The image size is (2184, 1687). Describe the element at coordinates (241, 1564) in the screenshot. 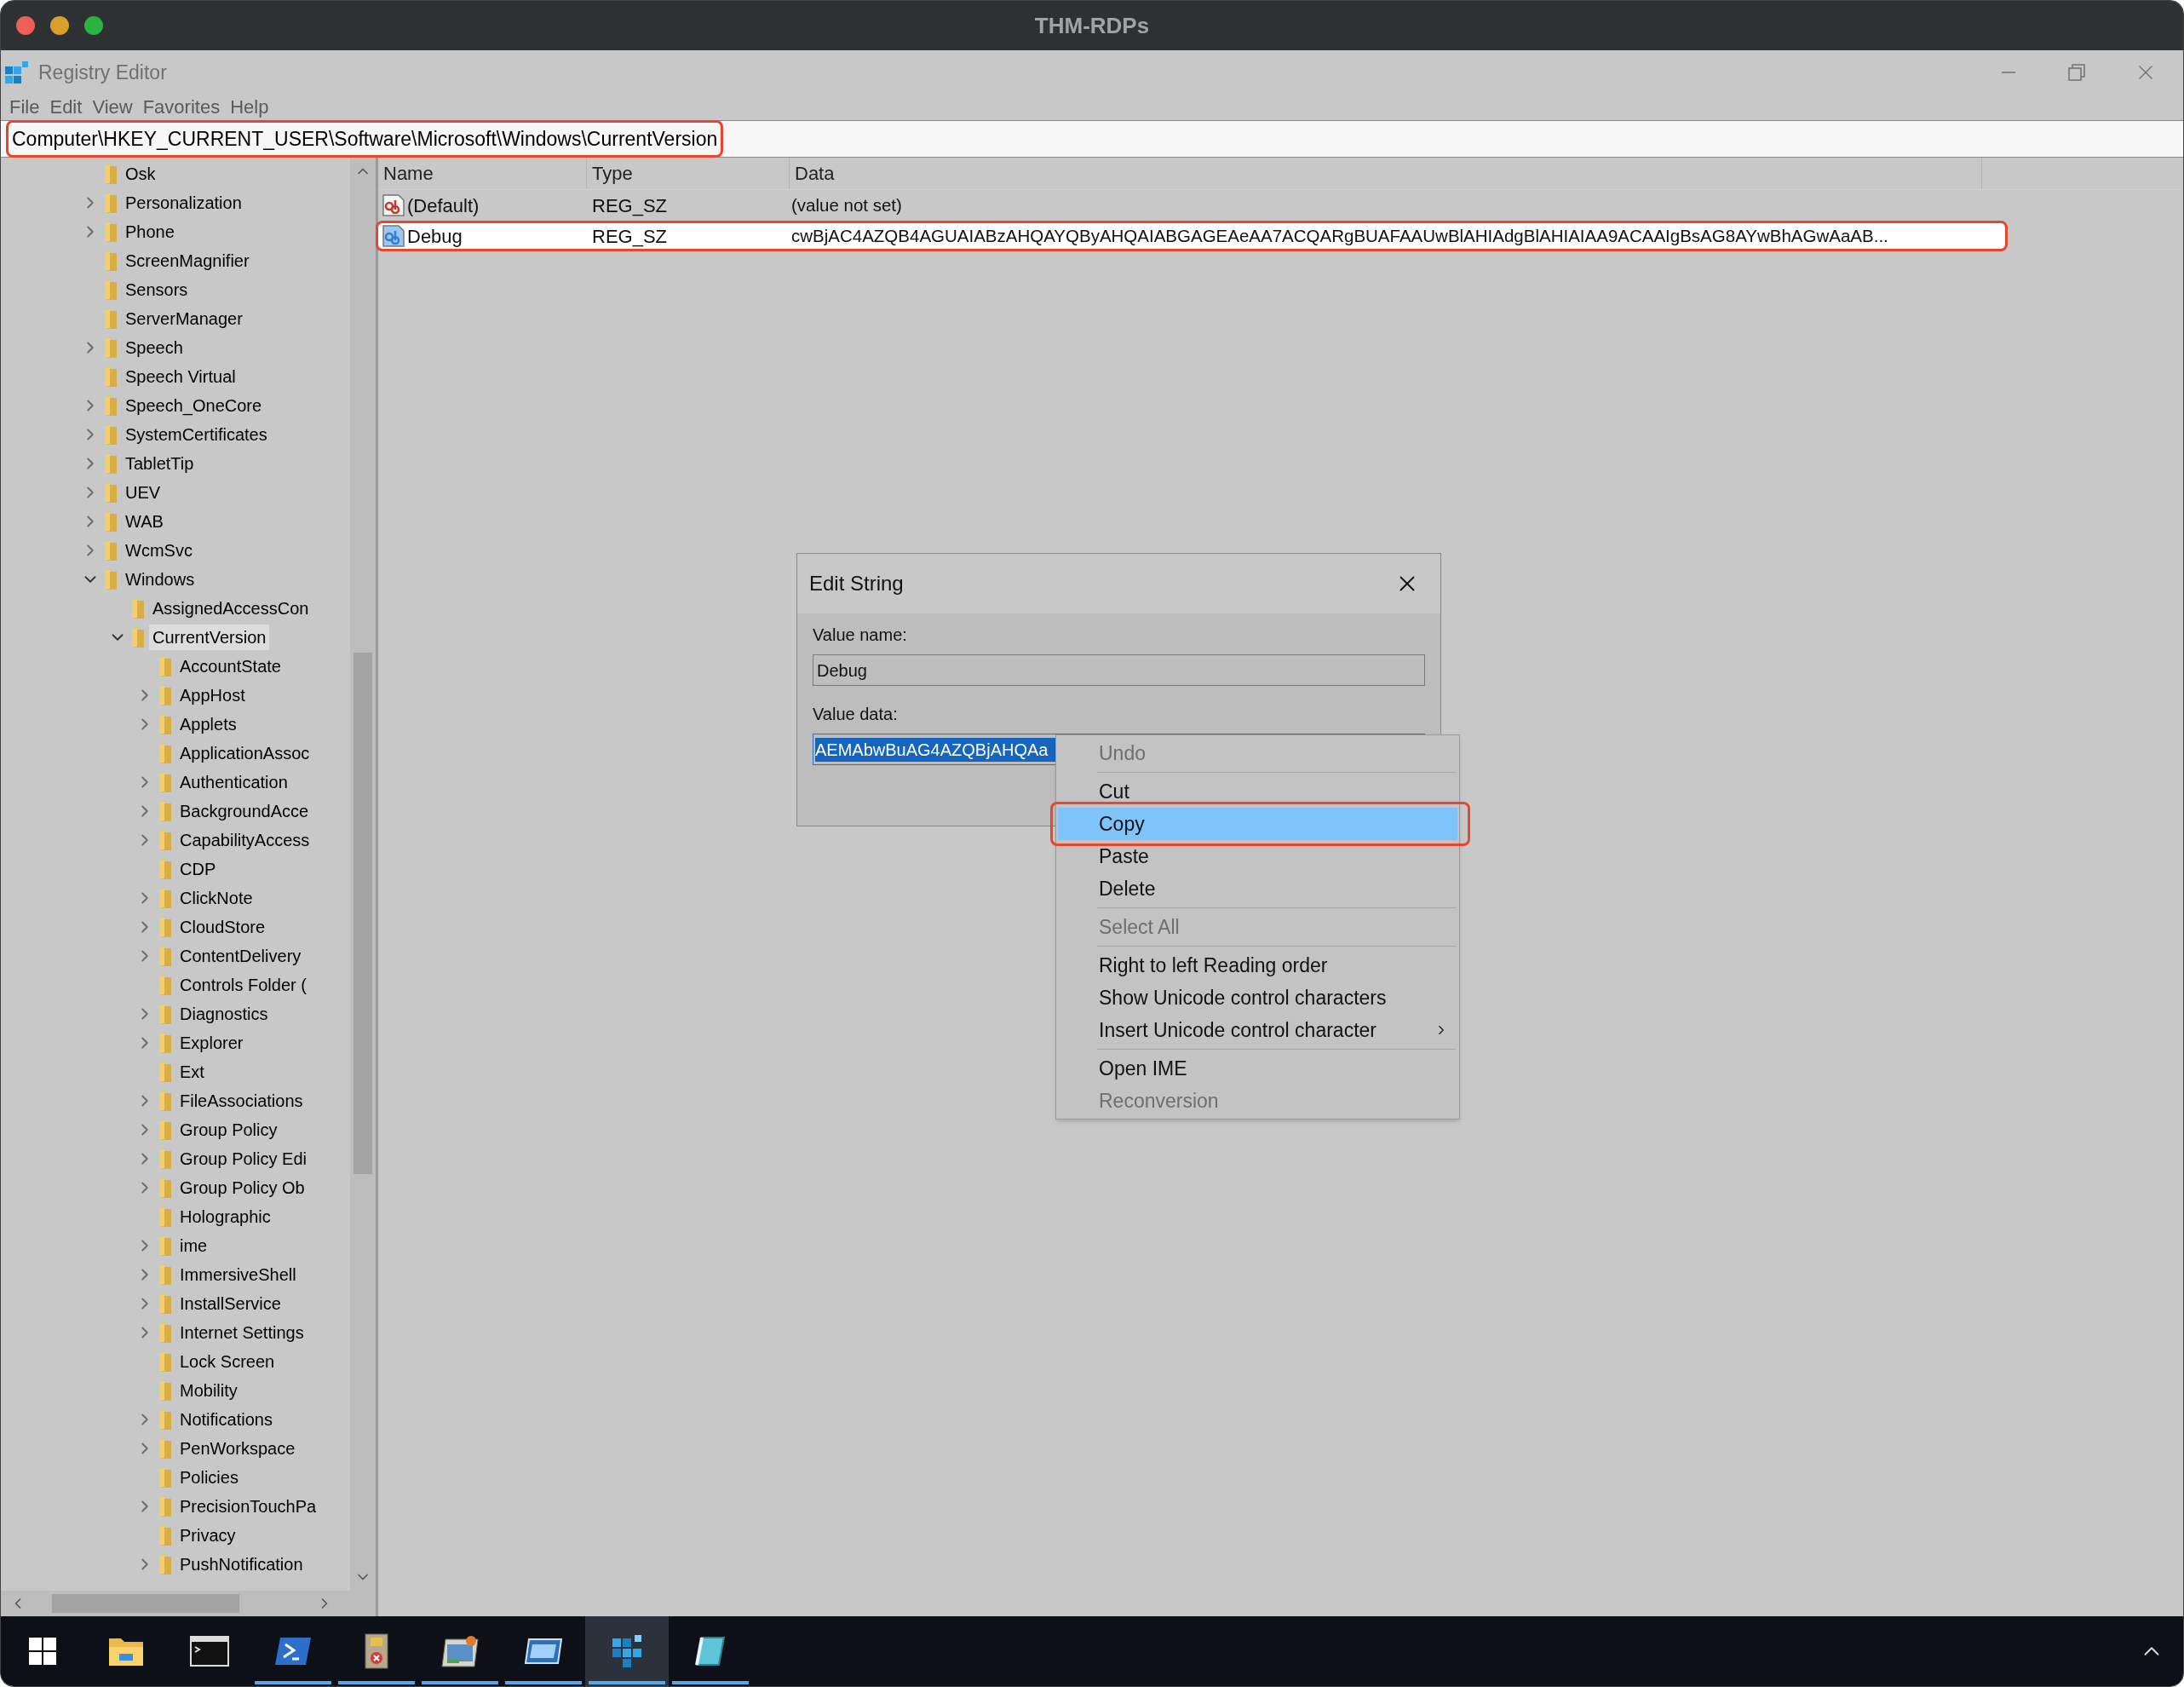

I see `tree-item: PushNotification` at that location.